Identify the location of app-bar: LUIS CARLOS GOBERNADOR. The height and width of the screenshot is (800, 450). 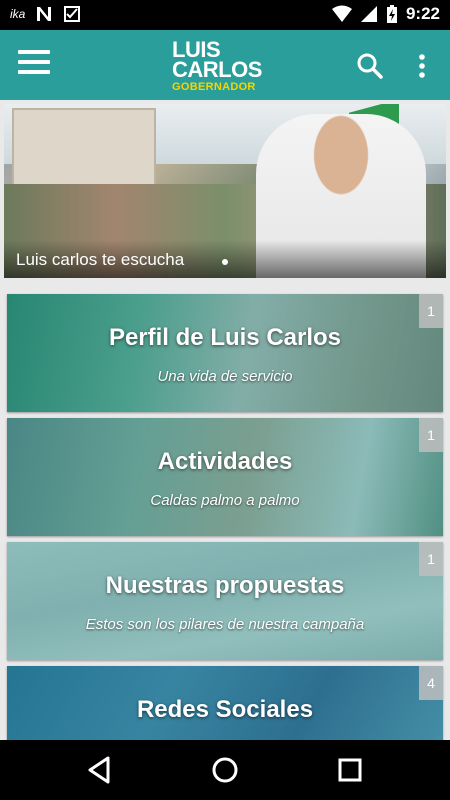
(225, 65).